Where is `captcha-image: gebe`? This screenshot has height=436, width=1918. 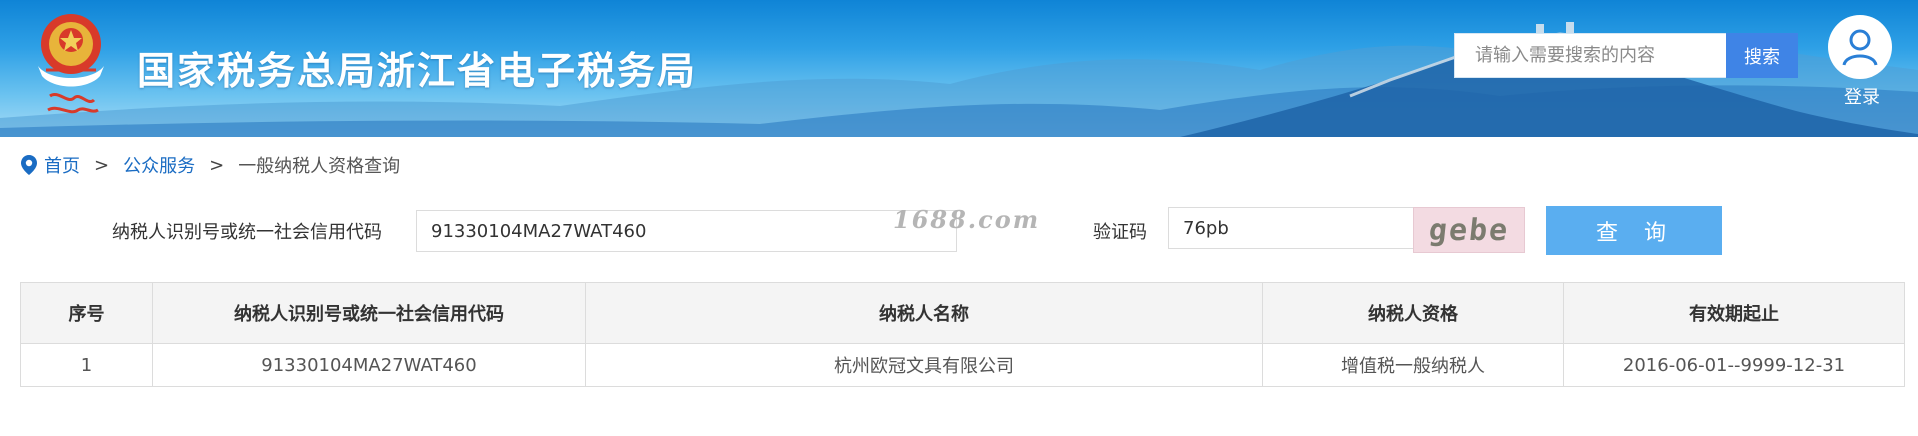 captcha-image: gebe is located at coordinates (1469, 230).